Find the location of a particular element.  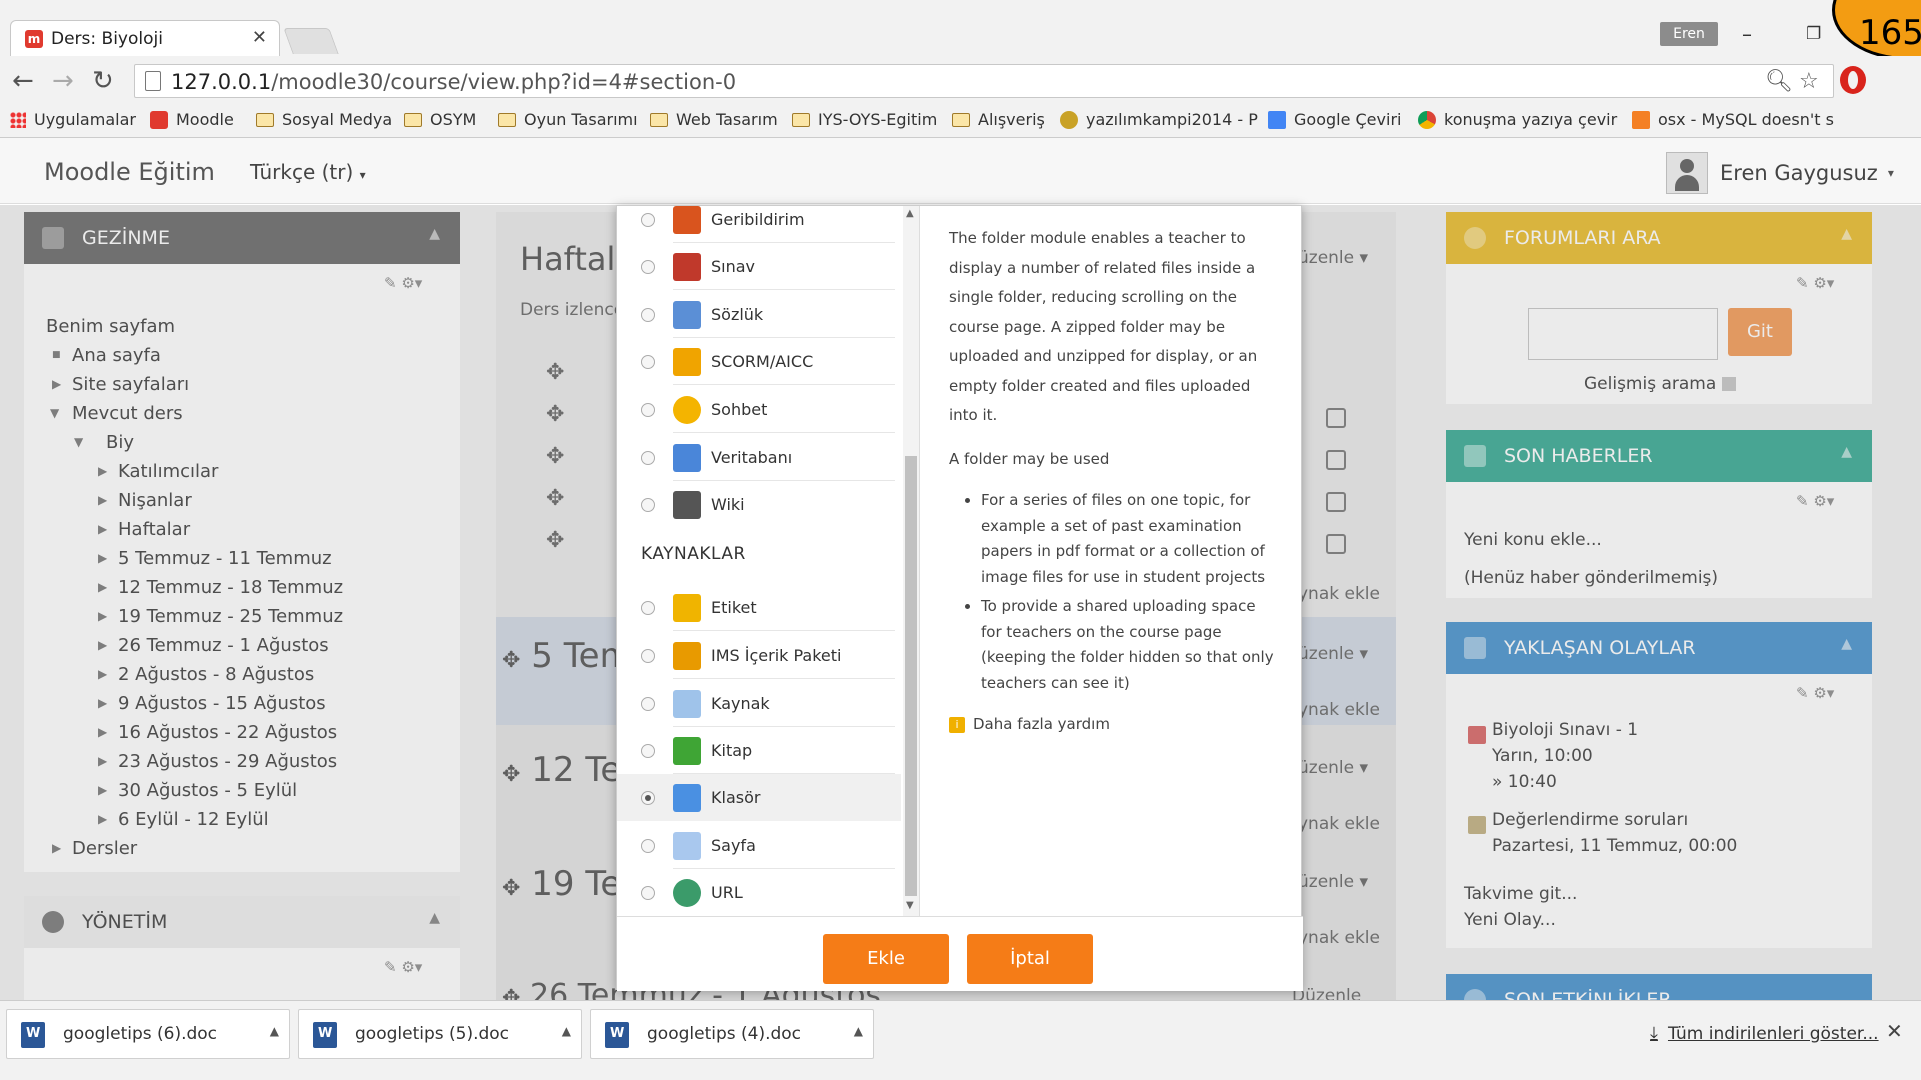

profile-badge: Eren is located at coordinates (1689, 34).